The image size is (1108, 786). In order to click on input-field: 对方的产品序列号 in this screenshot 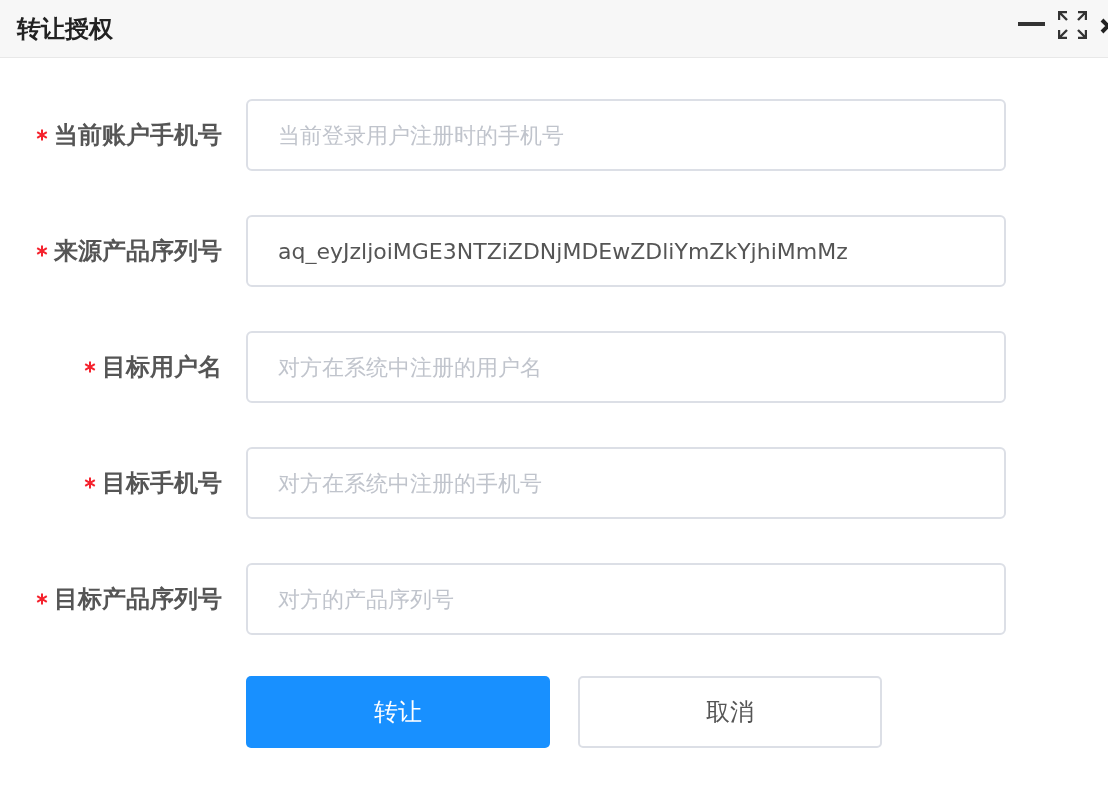, I will do `click(626, 599)`.